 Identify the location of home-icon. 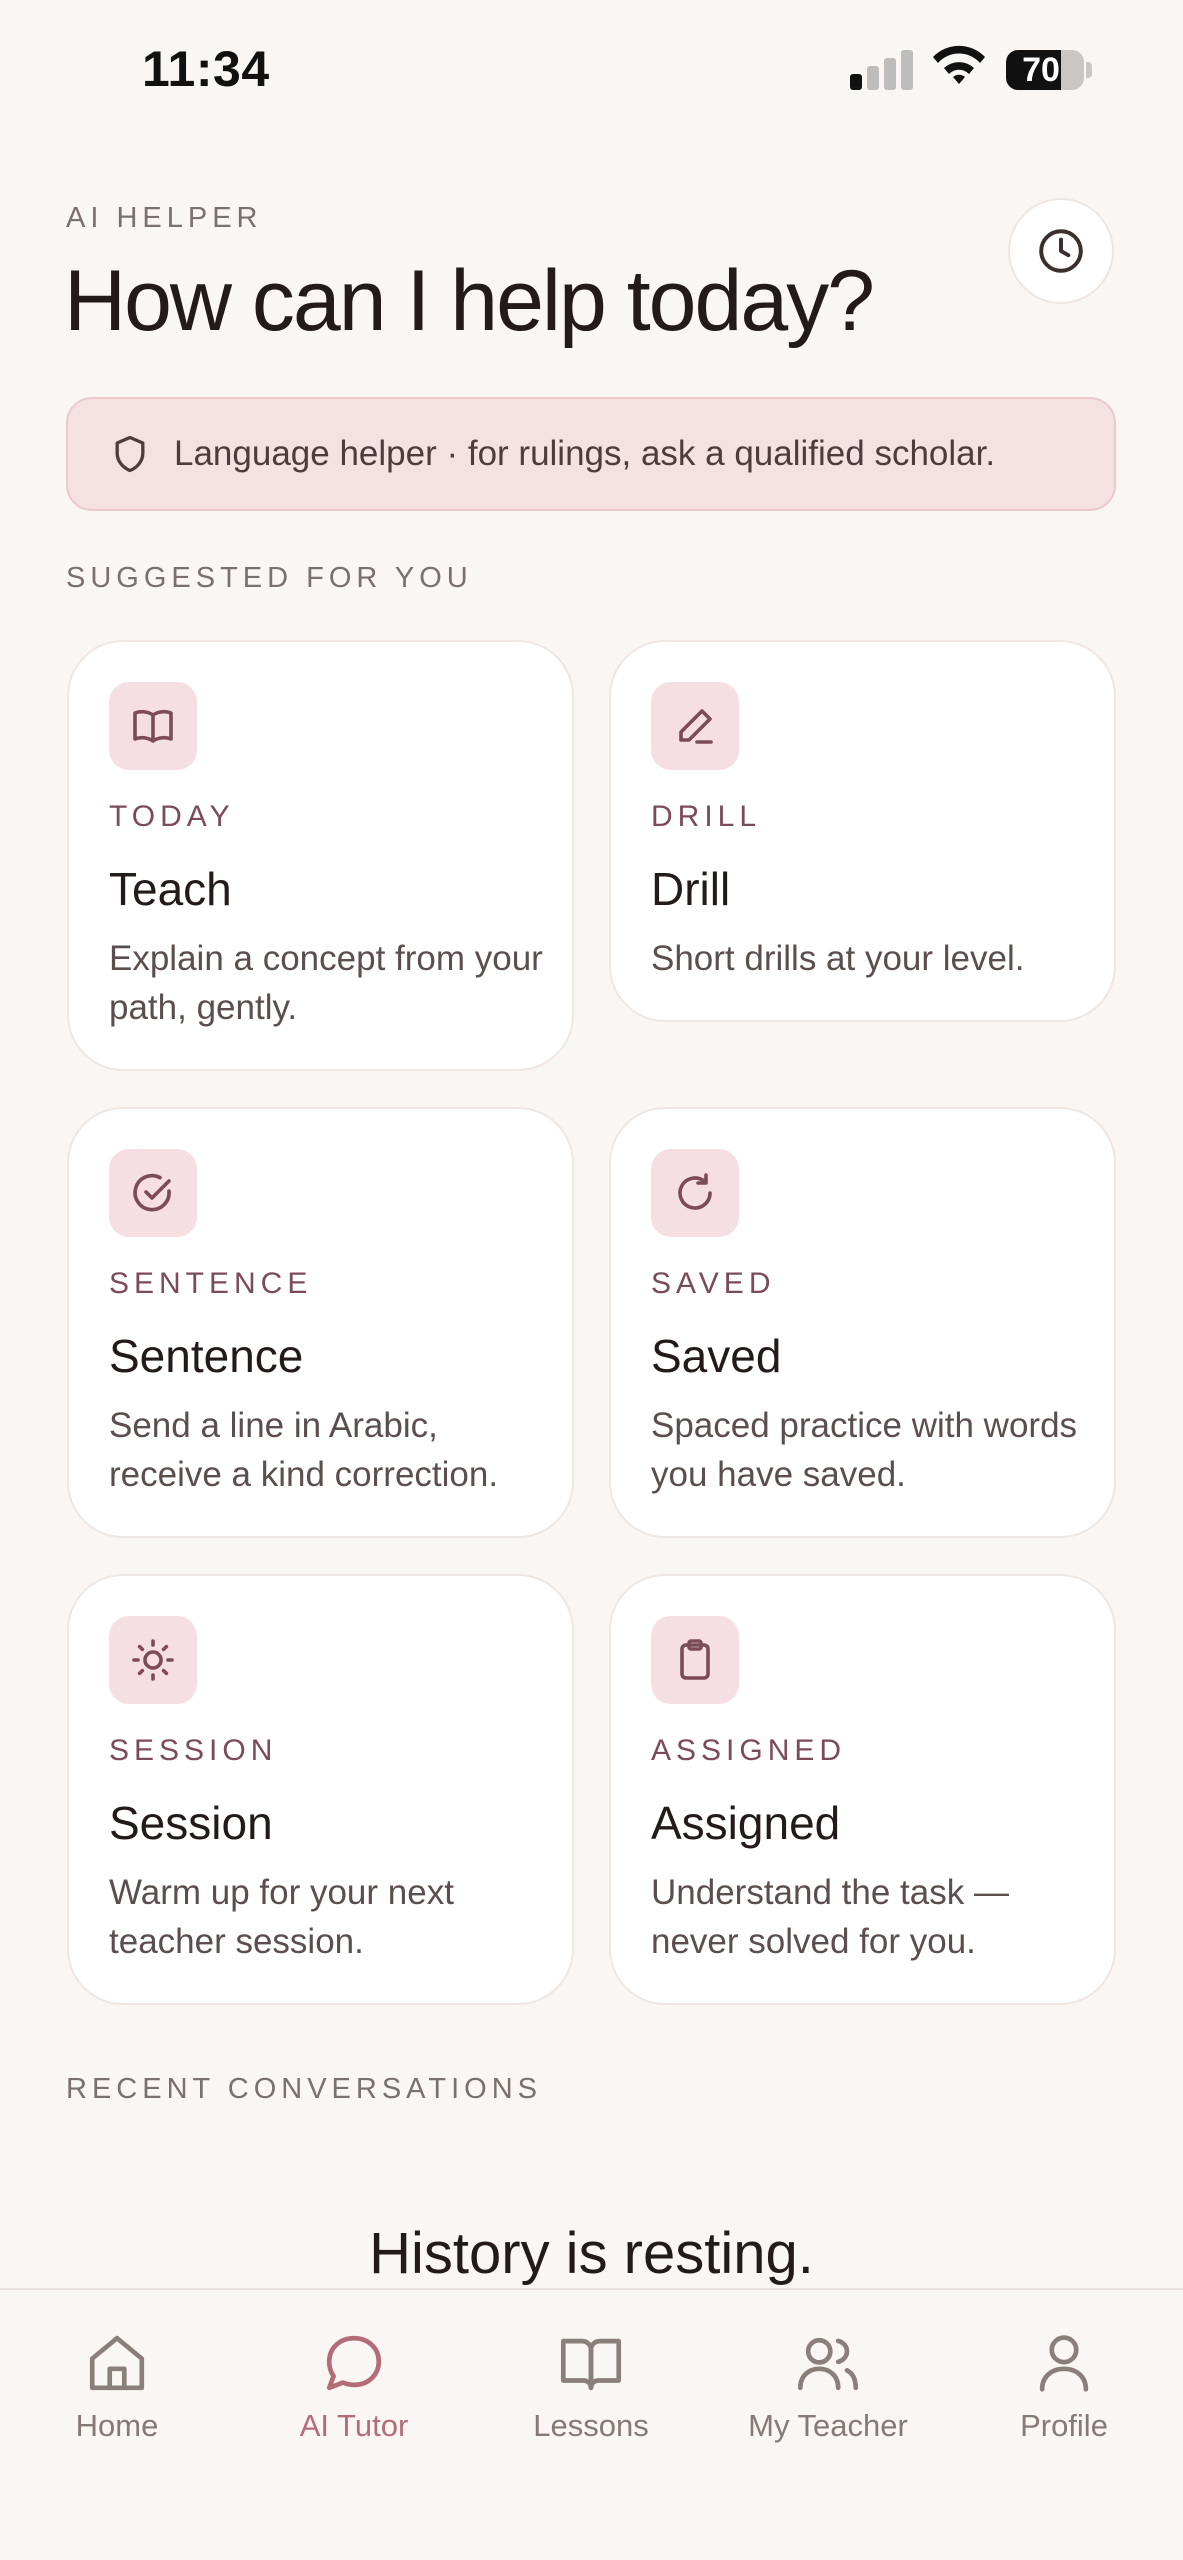
(117, 2363).